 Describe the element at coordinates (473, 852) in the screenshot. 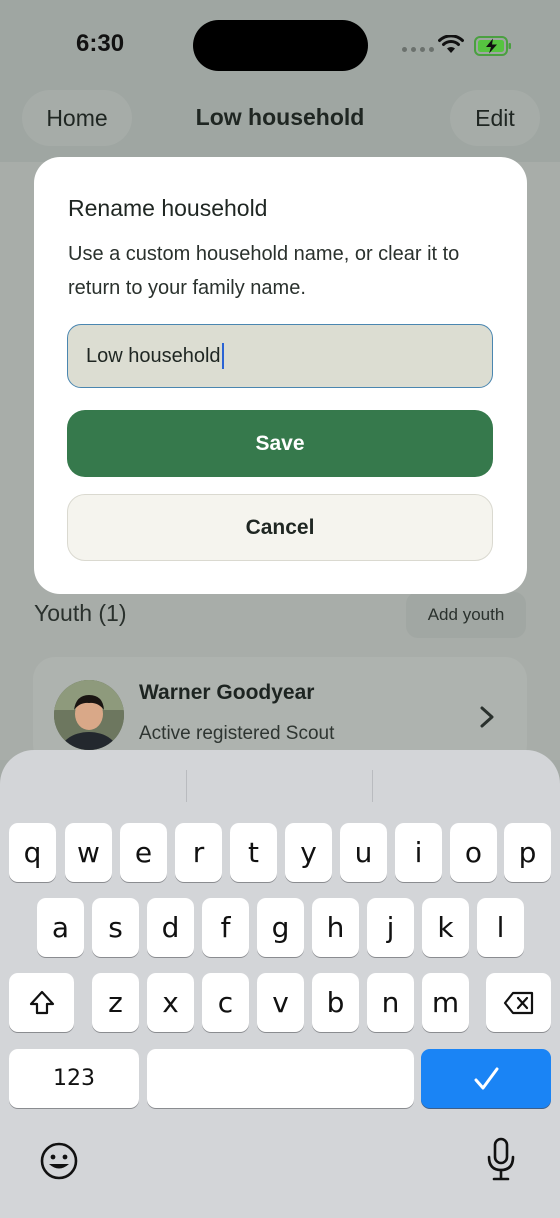

I see `key-o: o` at that location.